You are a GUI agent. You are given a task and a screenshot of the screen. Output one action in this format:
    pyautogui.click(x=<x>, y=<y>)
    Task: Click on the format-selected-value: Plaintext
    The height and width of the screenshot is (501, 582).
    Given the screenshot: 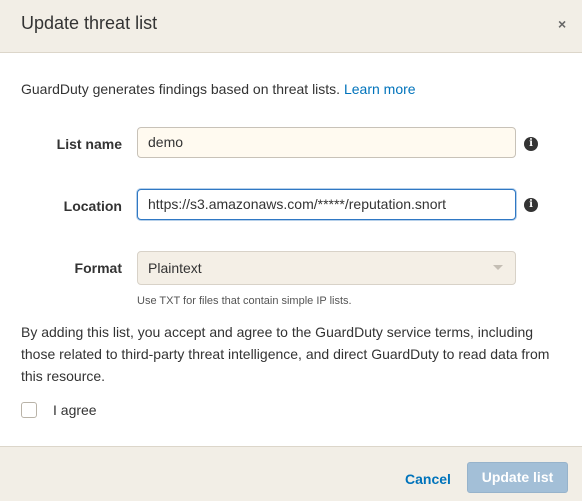 What is the action you would take?
    pyautogui.click(x=175, y=268)
    